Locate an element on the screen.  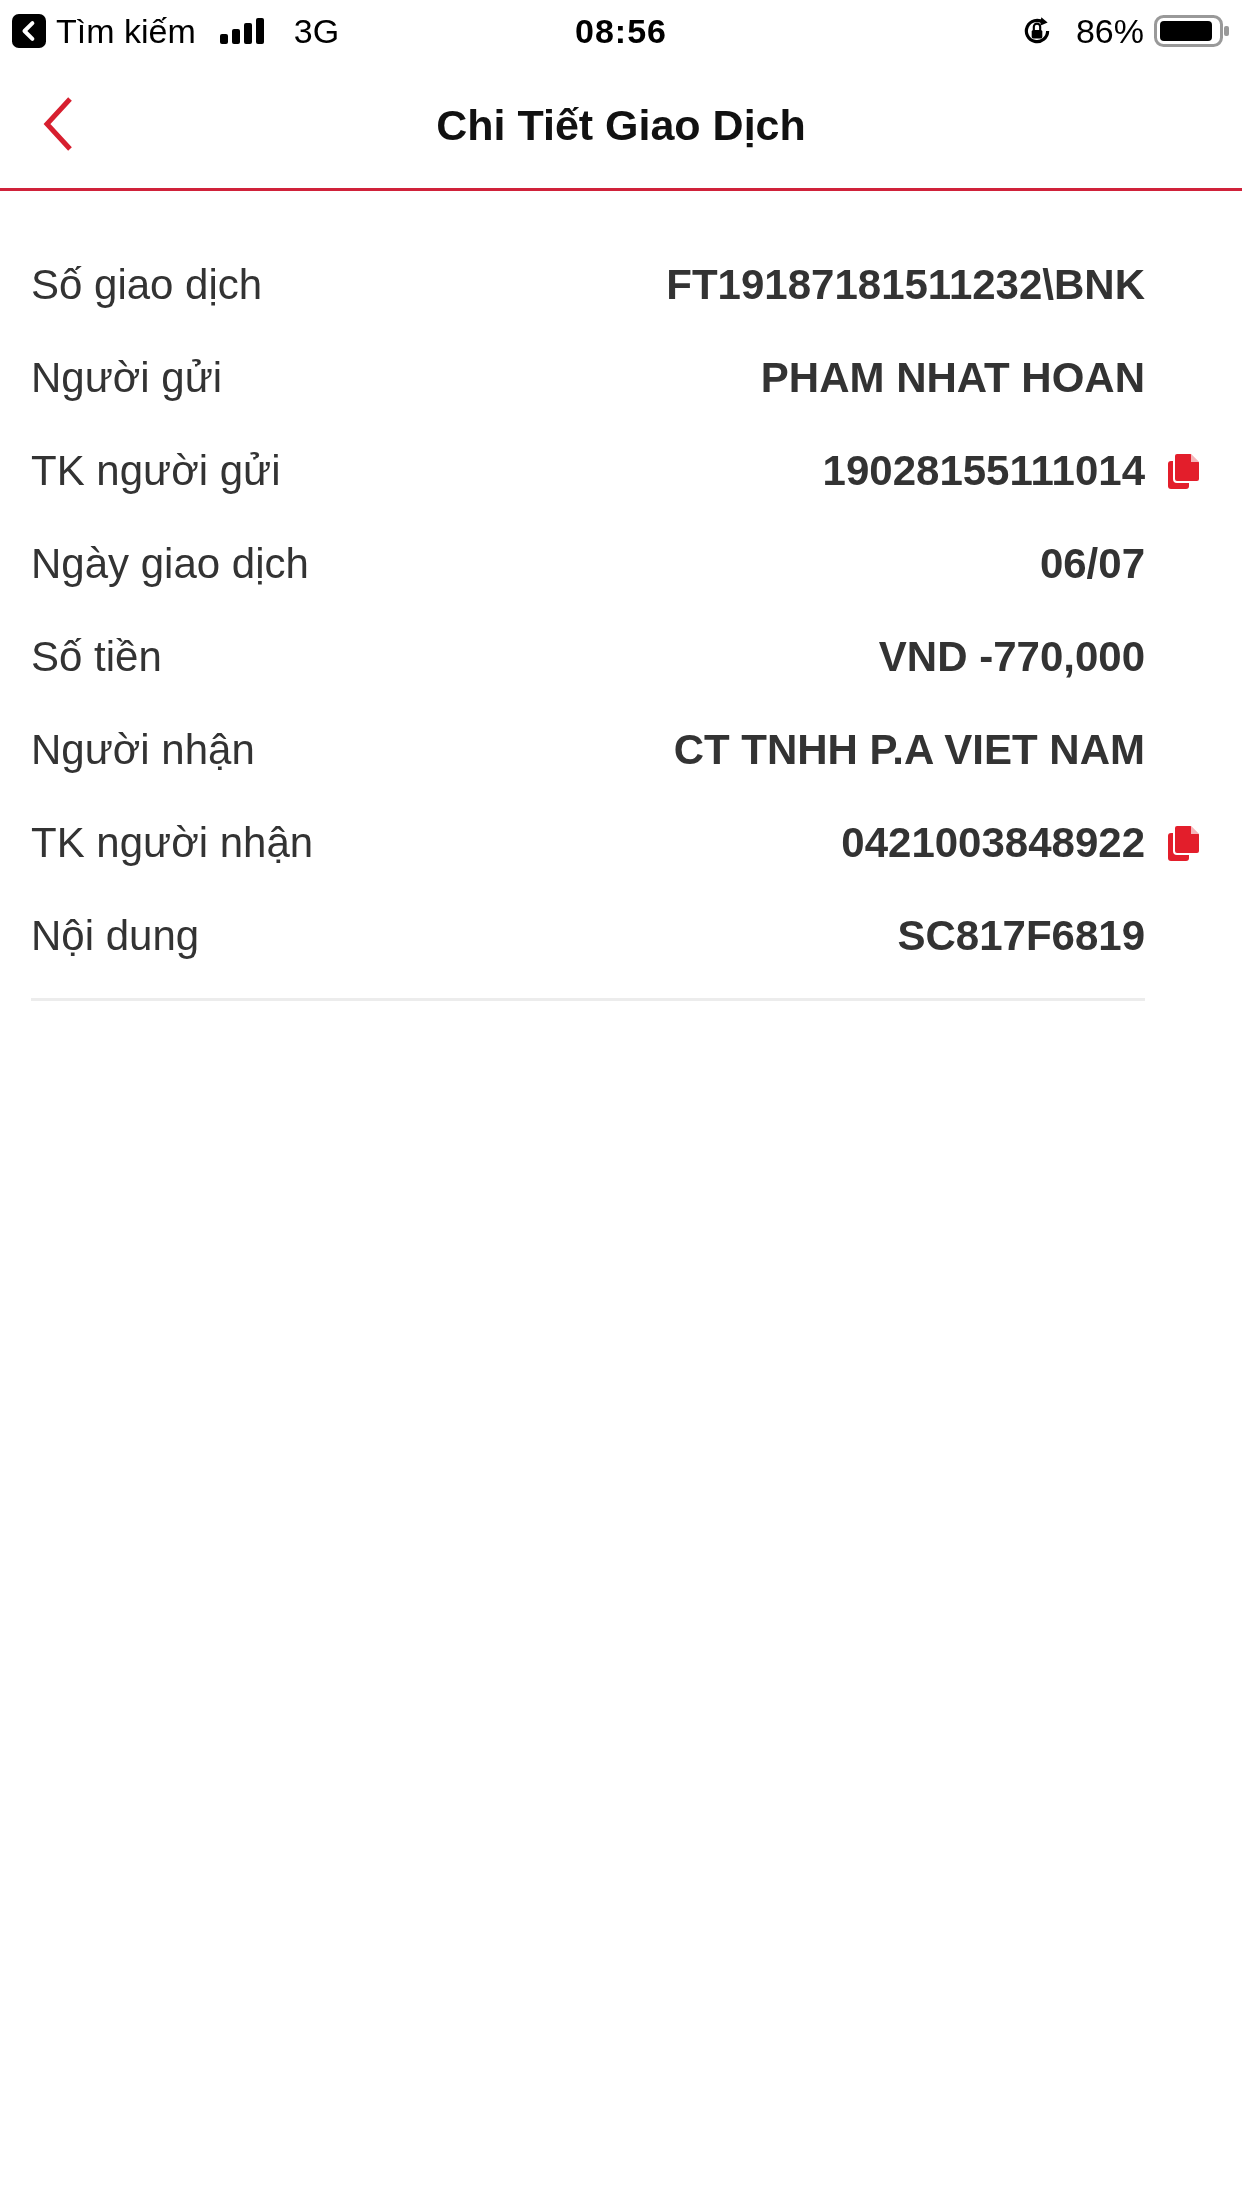
field-value: 06/07 is located at coordinates (1091, 563).